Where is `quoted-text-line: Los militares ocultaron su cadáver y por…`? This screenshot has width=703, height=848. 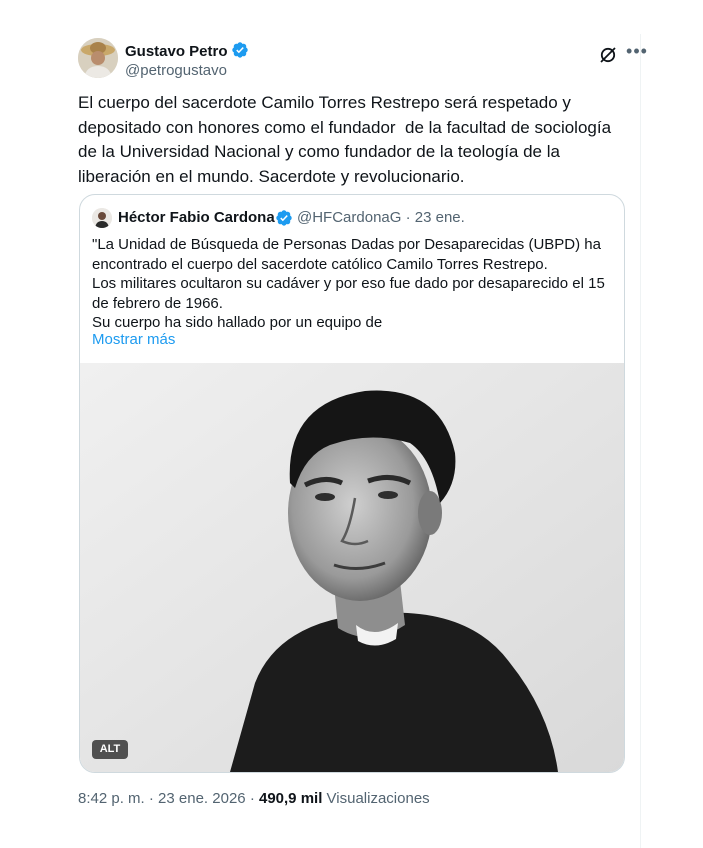 quoted-text-line: Los militares ocultaron su cadáver y por… is located at coordinates (348, 284).